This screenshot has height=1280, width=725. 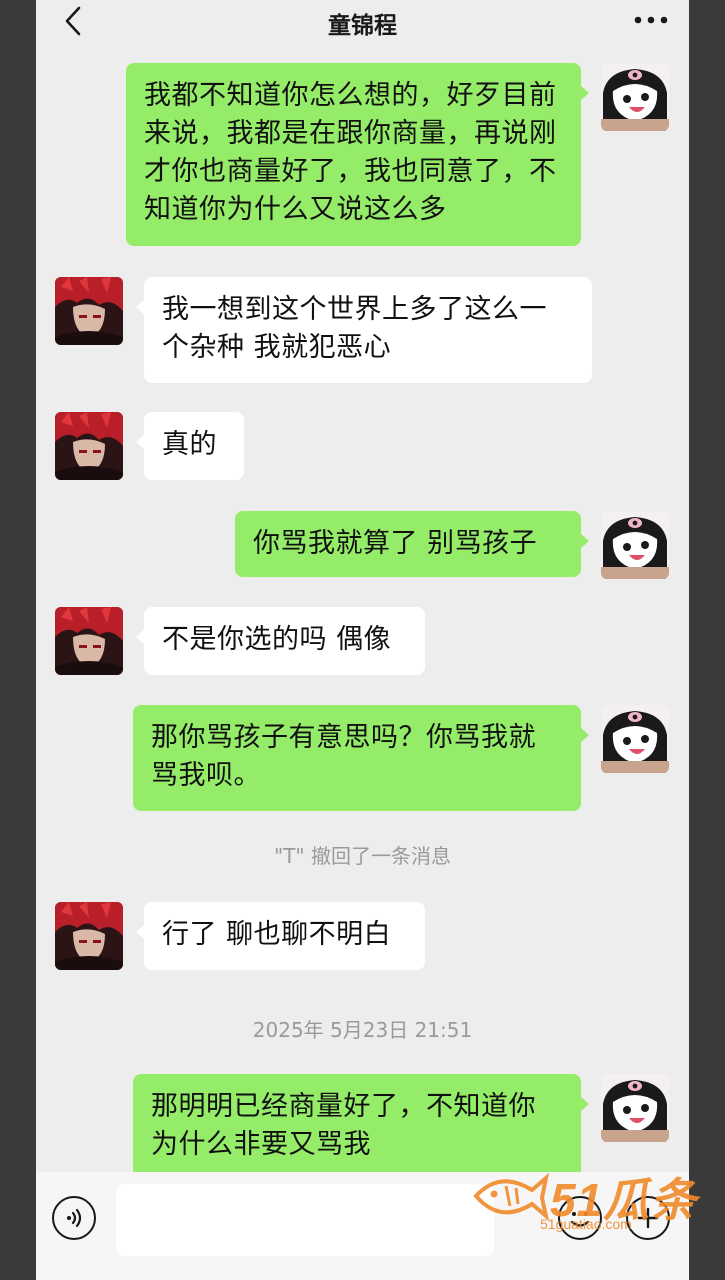 I want to click on more-button, so click(x=651, y=20).